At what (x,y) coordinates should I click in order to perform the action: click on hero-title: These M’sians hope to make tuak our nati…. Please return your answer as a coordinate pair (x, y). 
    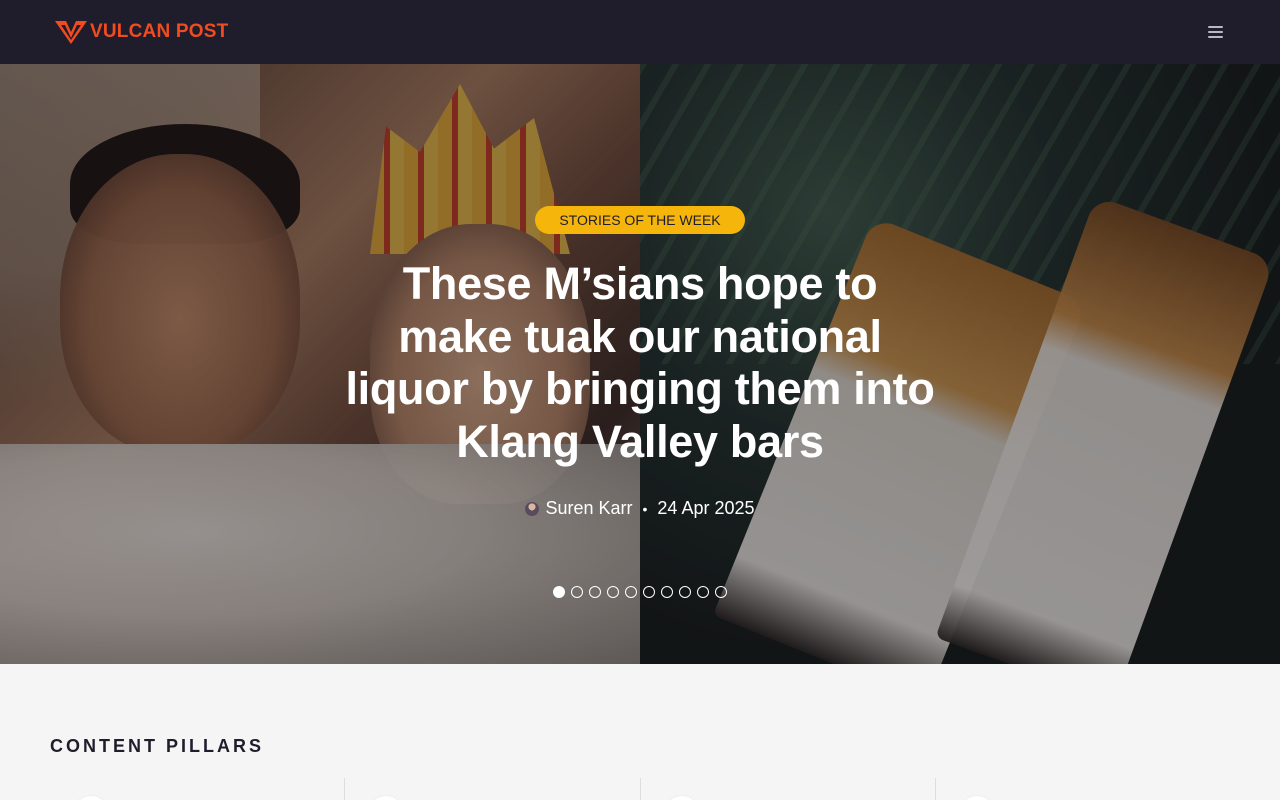
    Looking at the image, I should click on (640, 363).